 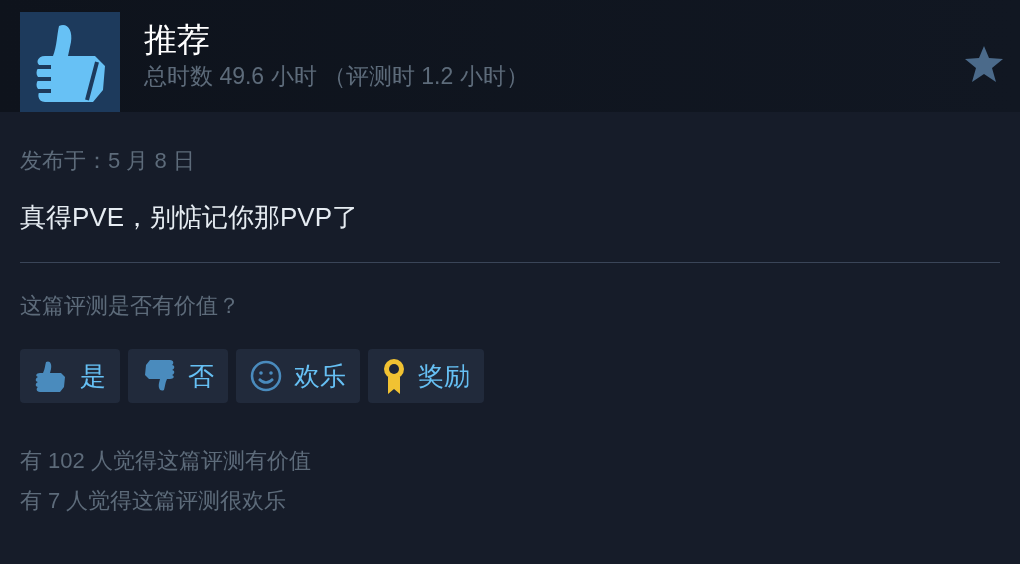 What do you see at coordinates (266, 376) in the screenshot?
I see `smiley-icon` at bounding box center [266, 376].